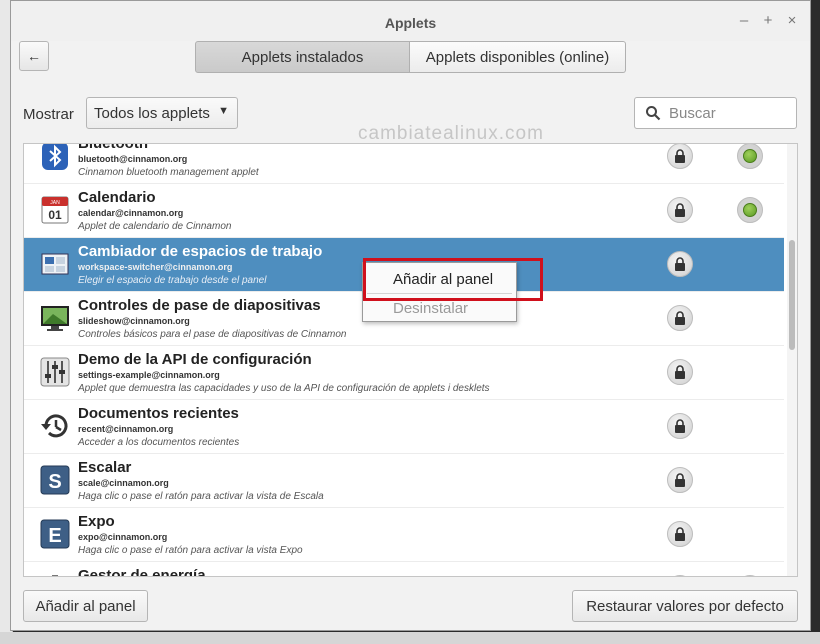 Image resolution: width=820 pixels, height=644 pixels. I want to click on calendar-icon-month: JAN, so click(55, 203).